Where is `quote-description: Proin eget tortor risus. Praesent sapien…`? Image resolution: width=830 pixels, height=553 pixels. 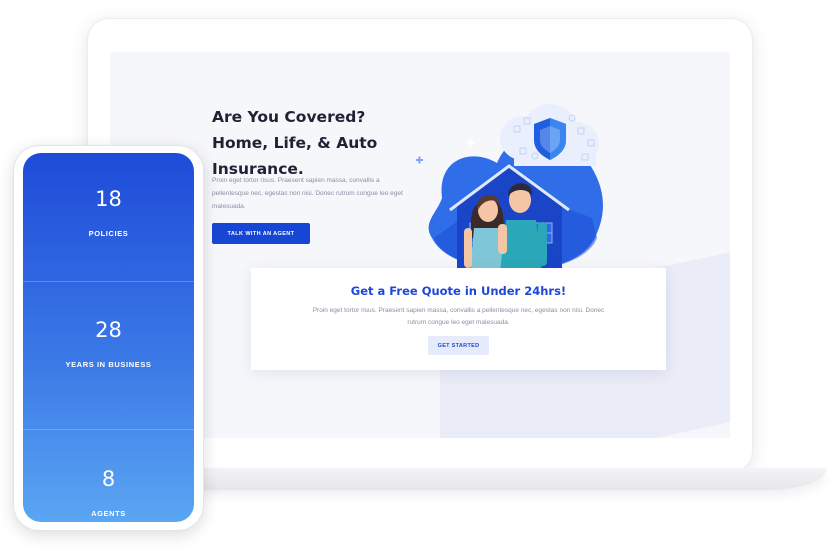 quote-description: Proin eget tortor risus. Praesent sapien… is located at coordinates (458, 316).